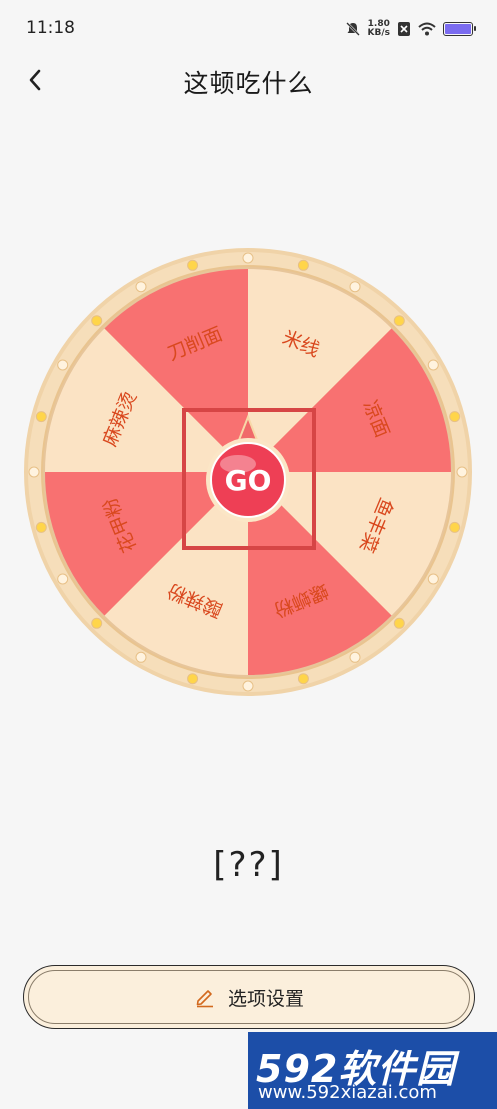 The width and height of the screenshot is (497, 1109). I want to click on pencil-icon, so click(204, 999).